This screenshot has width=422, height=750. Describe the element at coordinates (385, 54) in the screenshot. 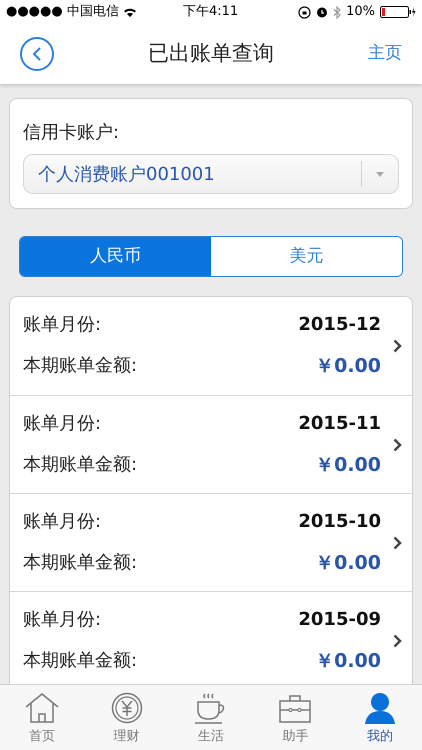

I see `home-link: 主页` at that location.